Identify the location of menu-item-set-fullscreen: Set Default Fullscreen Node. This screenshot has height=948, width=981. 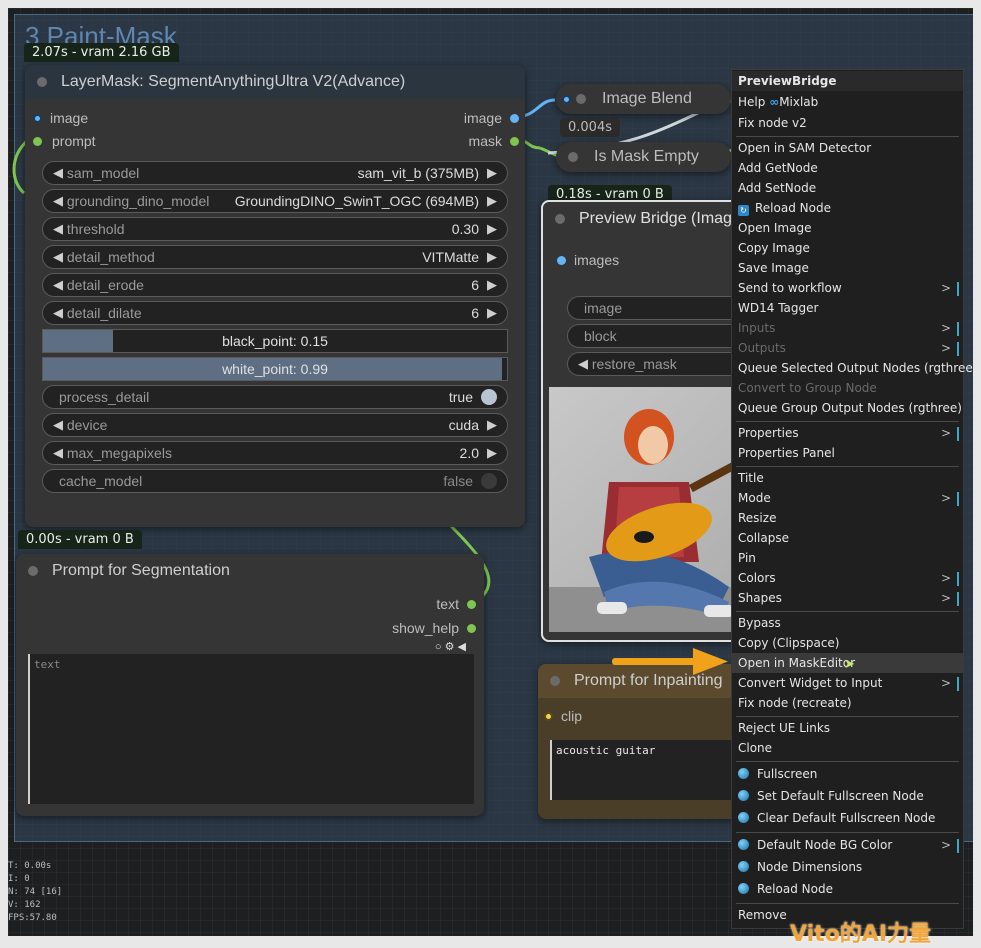
(847, 796).